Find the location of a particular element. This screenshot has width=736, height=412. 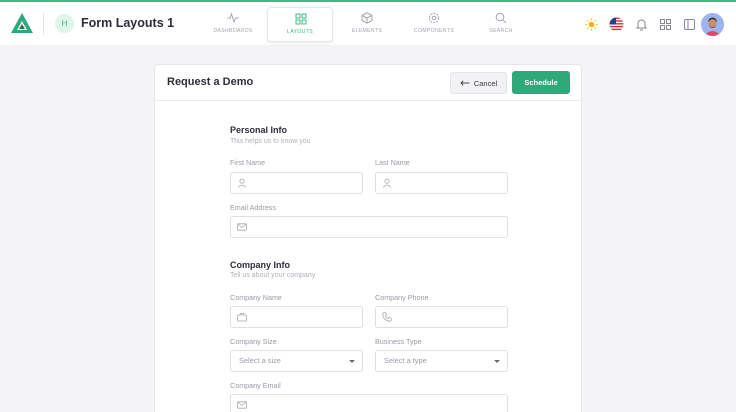

business-type-select: Select a type is located at coordinates (441, 361).